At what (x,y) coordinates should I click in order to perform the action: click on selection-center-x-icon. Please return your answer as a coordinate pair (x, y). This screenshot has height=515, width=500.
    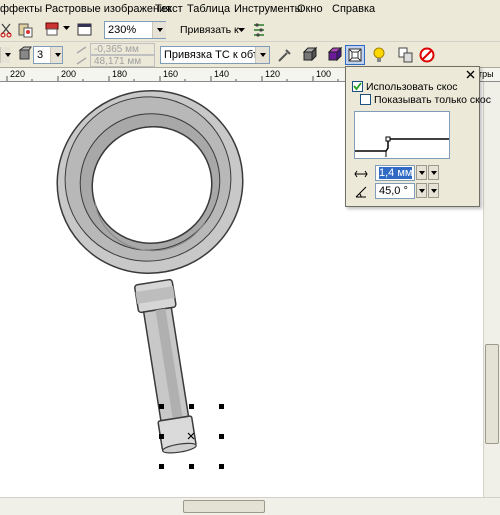
    Looking at the image, I should click on (191, 436).